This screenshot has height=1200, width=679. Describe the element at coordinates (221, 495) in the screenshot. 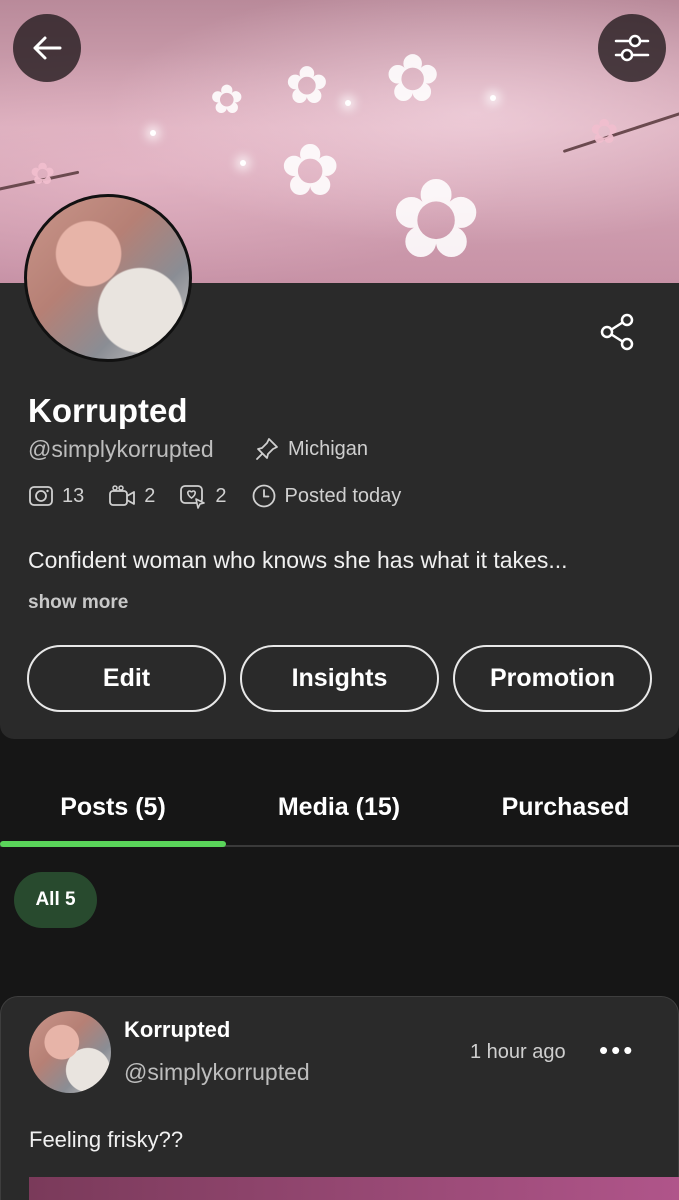

I see `stream-count: 2` at that location.